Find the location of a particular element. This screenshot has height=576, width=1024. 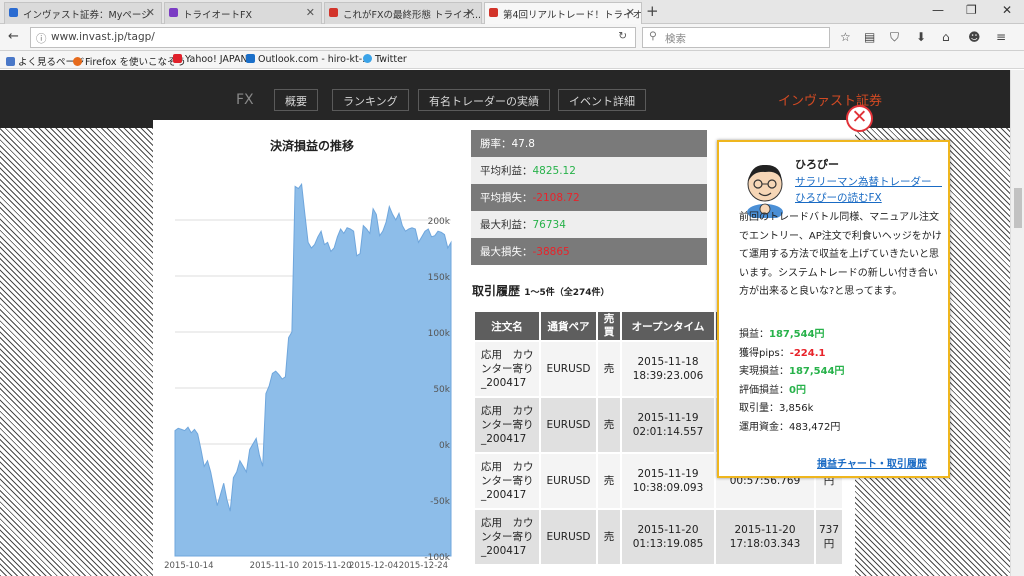

trader-stat-line: 評価損益：0円 is located at coordinates (792, 391).